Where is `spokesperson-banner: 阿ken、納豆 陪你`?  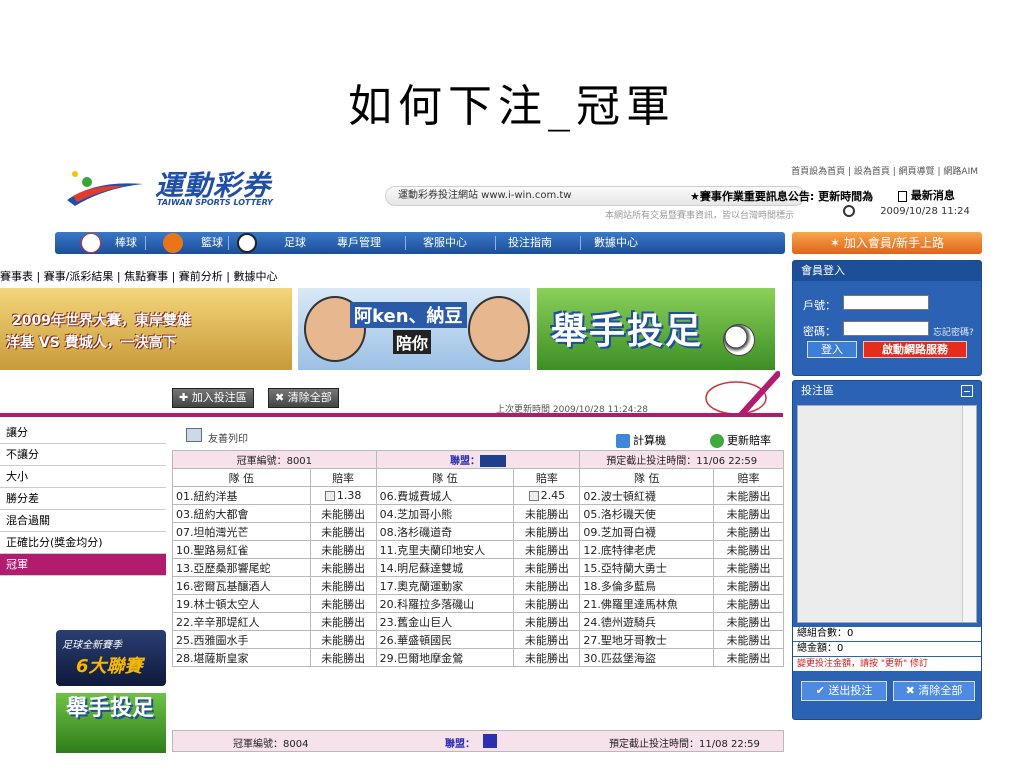 spokesperson-banner: 阿ken、納豆 陪你 is located at coordinates (414, 329).